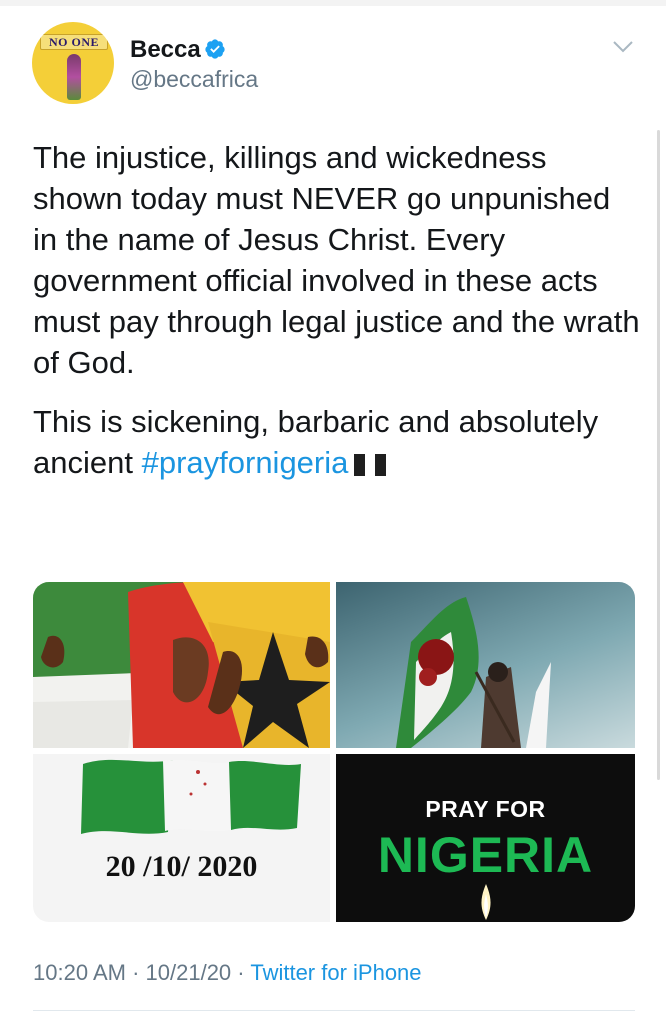 This screenshot has height=1024, width=666. What do you see at coordinates (658, 455) in the screenshot?
I see `scroll-indicator` at bounding box center [658, 455].